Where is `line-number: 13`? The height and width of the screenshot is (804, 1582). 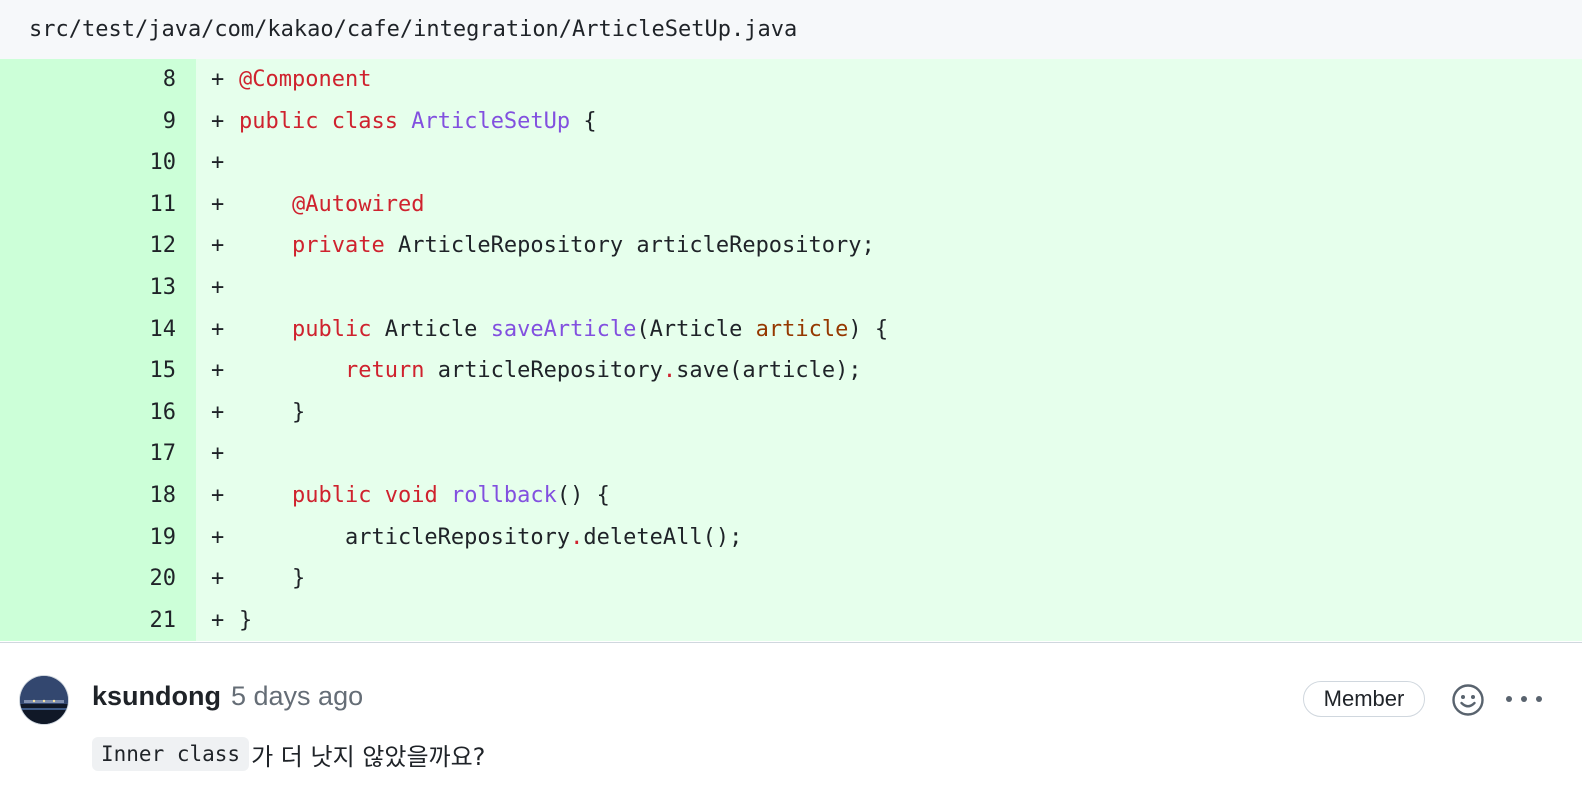
line-number: 13 is located at coordinates (163, 288).